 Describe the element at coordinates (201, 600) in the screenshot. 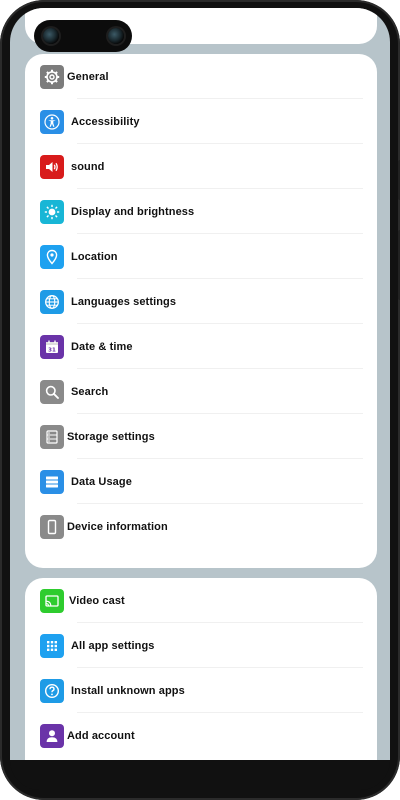

I see `settings-item-video-cast: Video cast` at that location.